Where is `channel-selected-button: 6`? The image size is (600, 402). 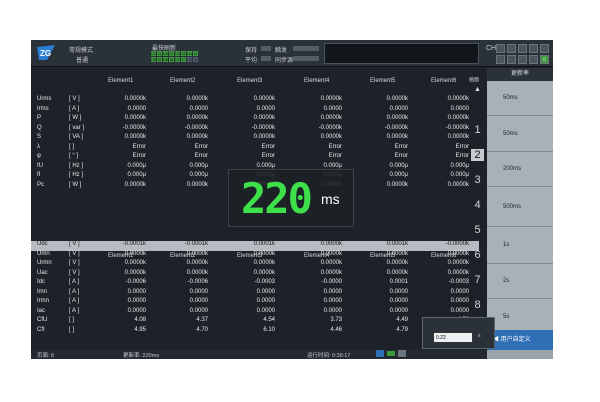
channel-selected-button: 6 is located at coordinates (544, 59).